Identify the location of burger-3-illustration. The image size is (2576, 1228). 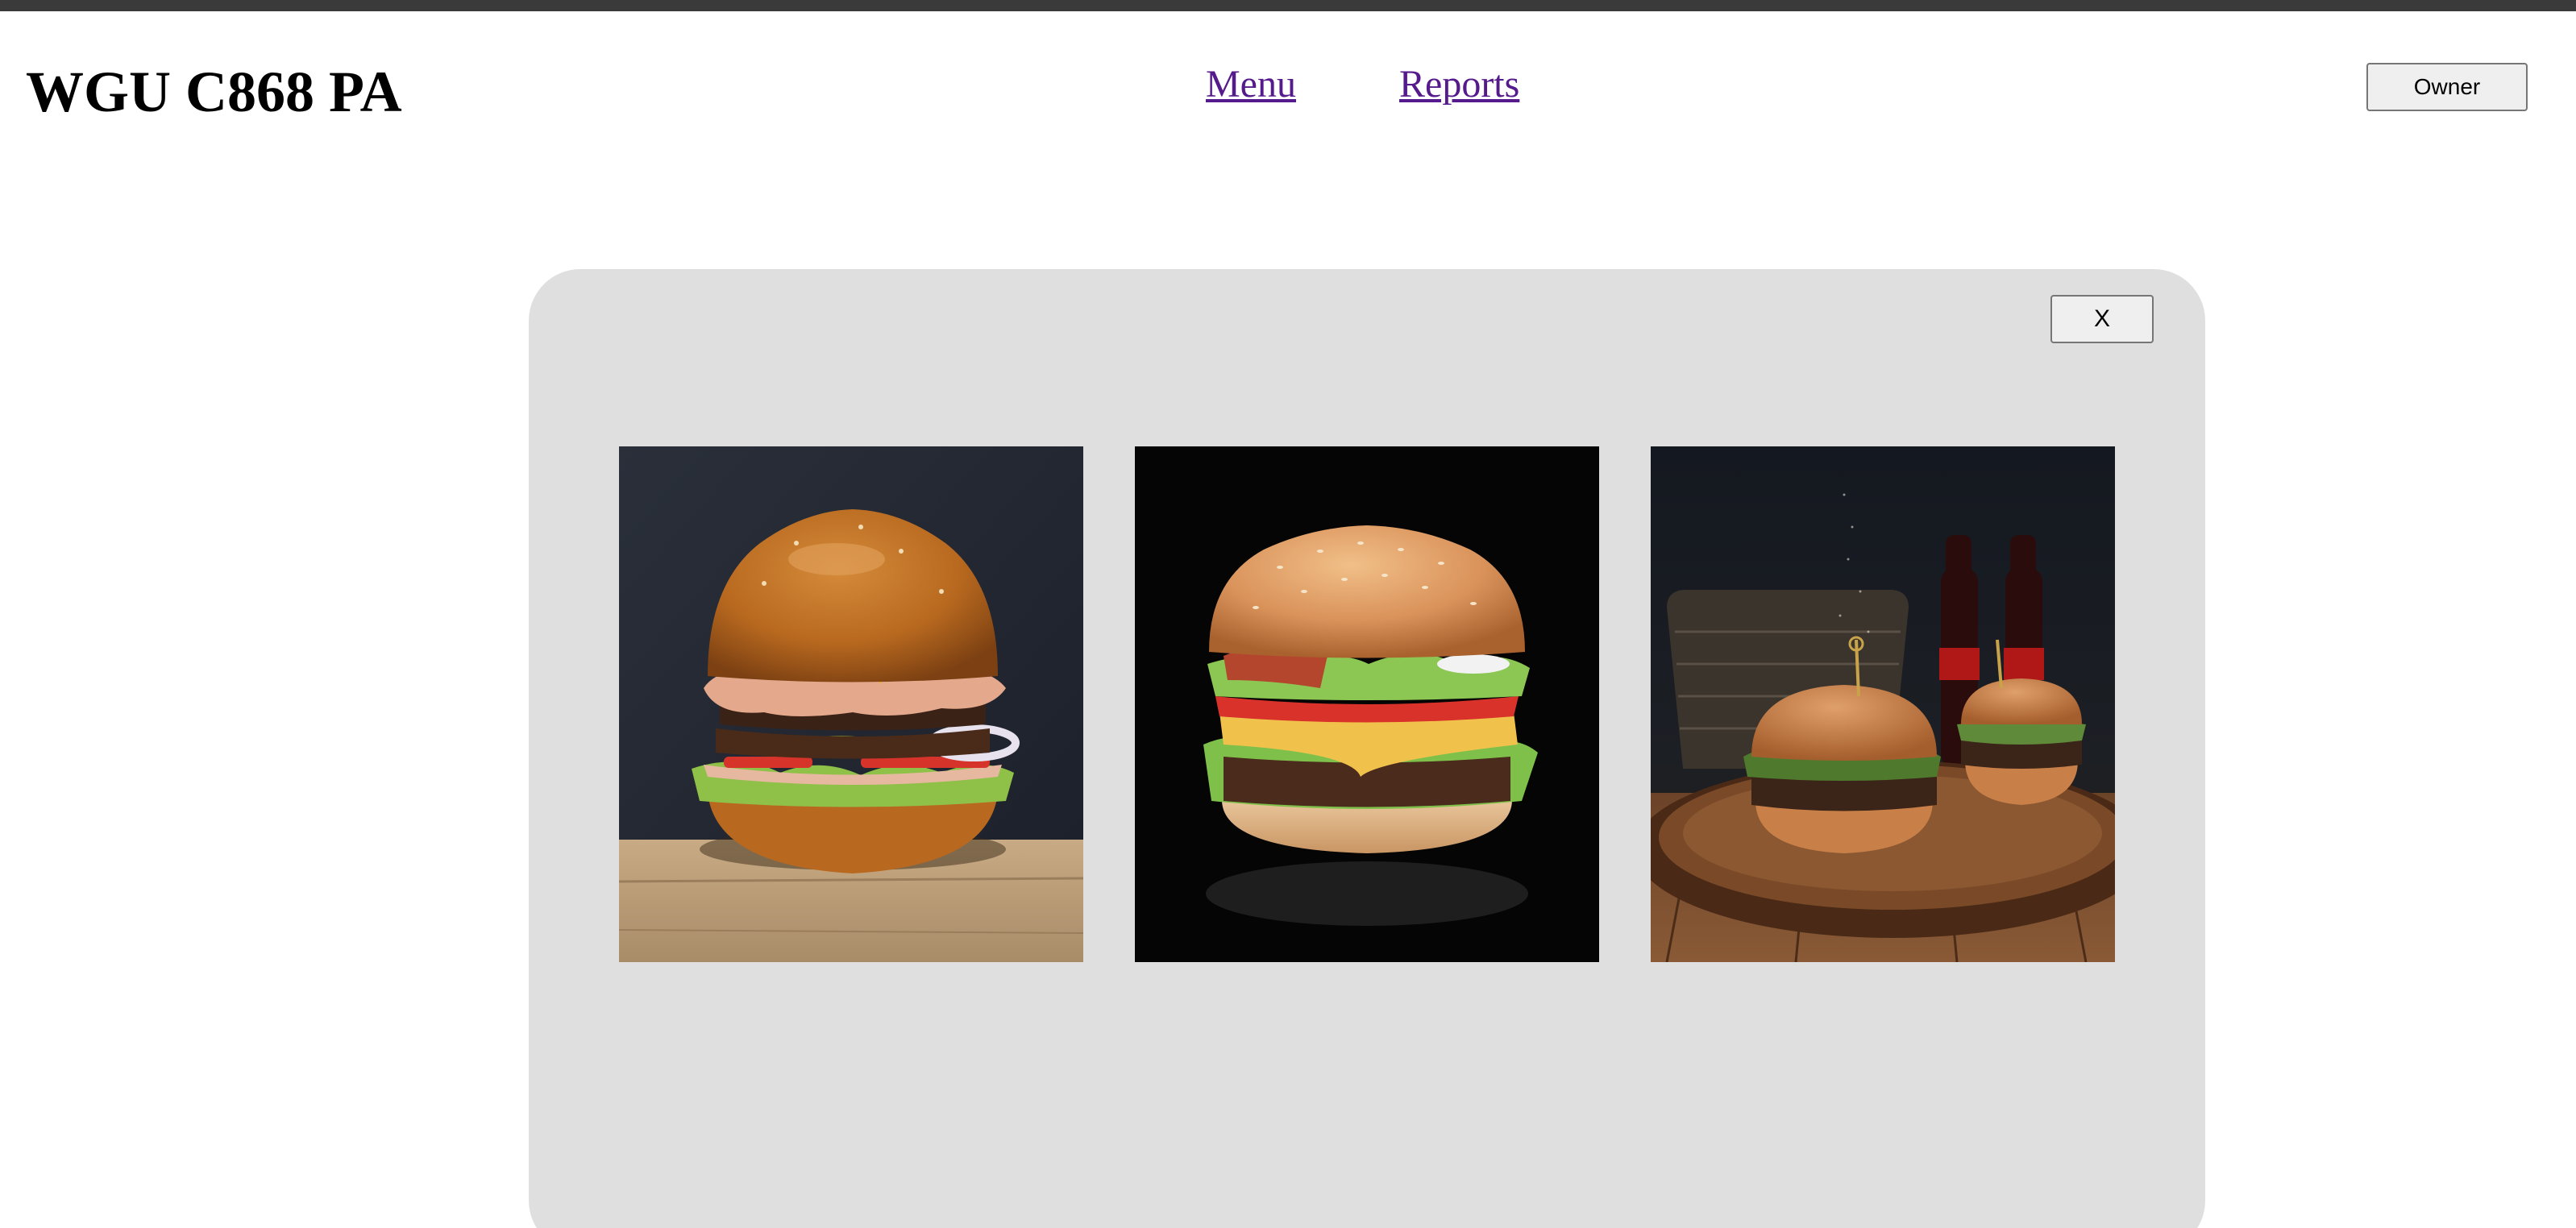
(1883, 704).